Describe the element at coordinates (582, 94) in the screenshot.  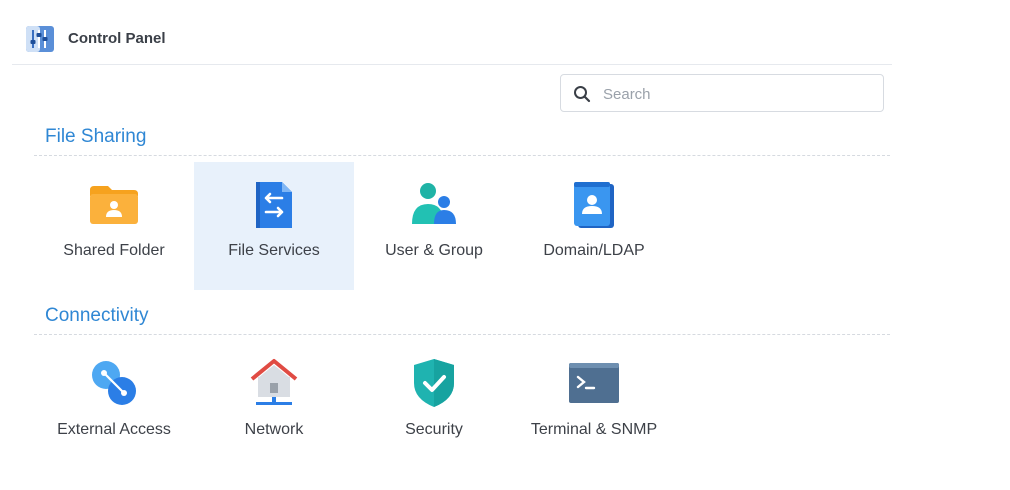
I see `search-icon` at that location.